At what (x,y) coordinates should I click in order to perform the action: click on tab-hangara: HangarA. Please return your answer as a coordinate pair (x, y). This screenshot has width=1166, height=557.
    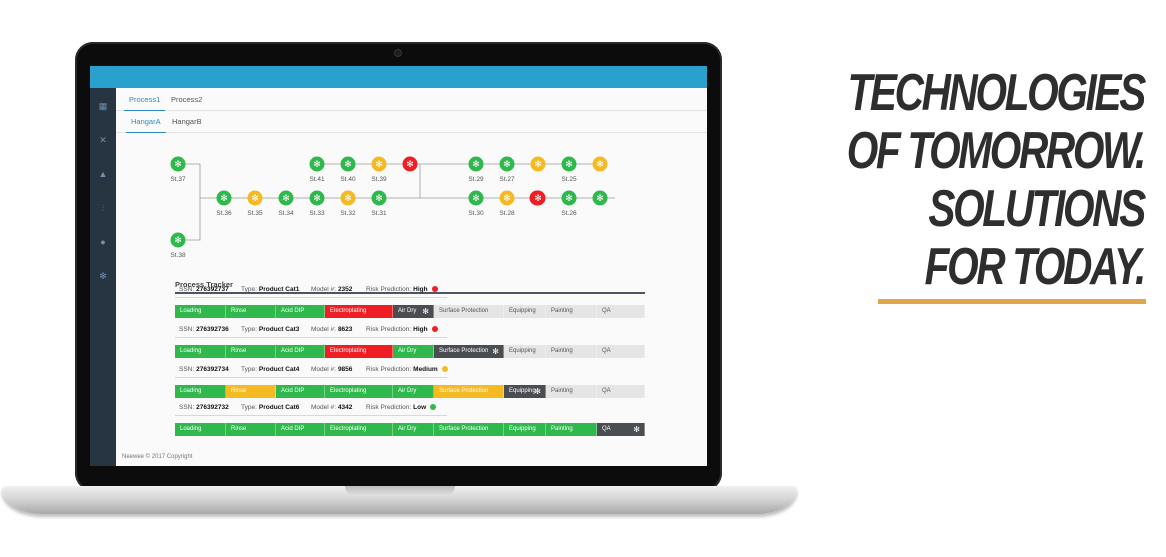
    Looking at the image, I should click on (146, 125).